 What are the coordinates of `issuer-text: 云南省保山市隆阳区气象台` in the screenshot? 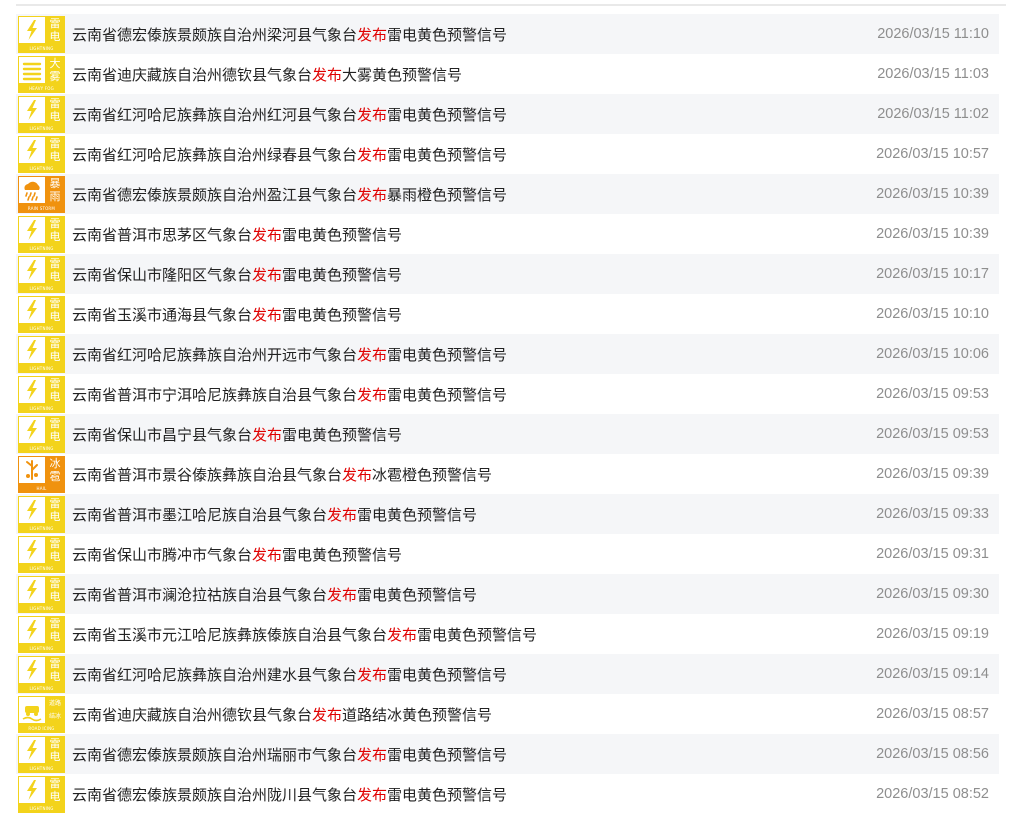 It's located at (162, 274).